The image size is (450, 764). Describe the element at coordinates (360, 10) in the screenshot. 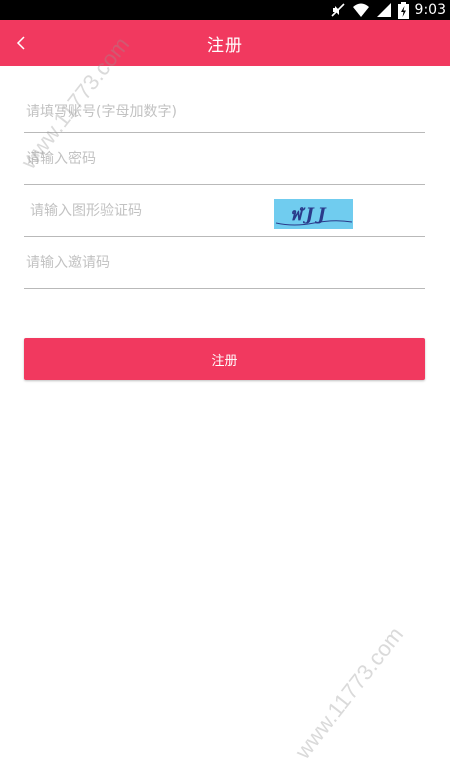

I see `wifi-icon` at that location.